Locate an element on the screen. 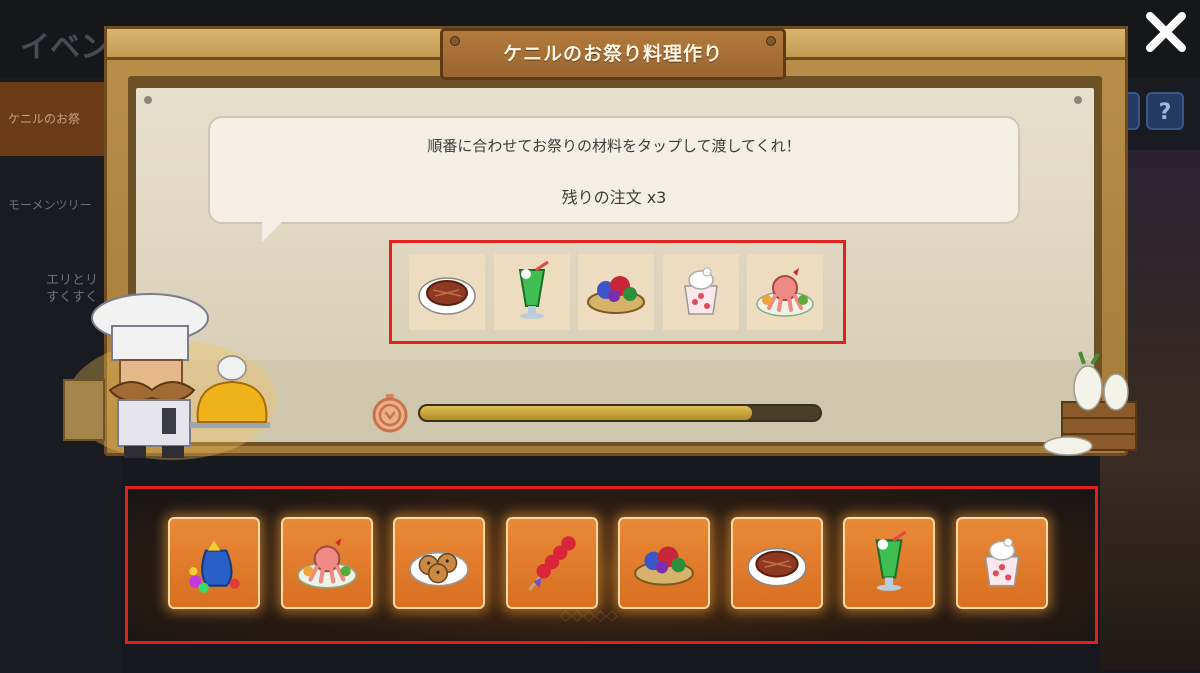 Image resolution: width=1200 pixels, height=673 pixels. candied-fruit-skewer-icon is located at coordinates (552, 563).